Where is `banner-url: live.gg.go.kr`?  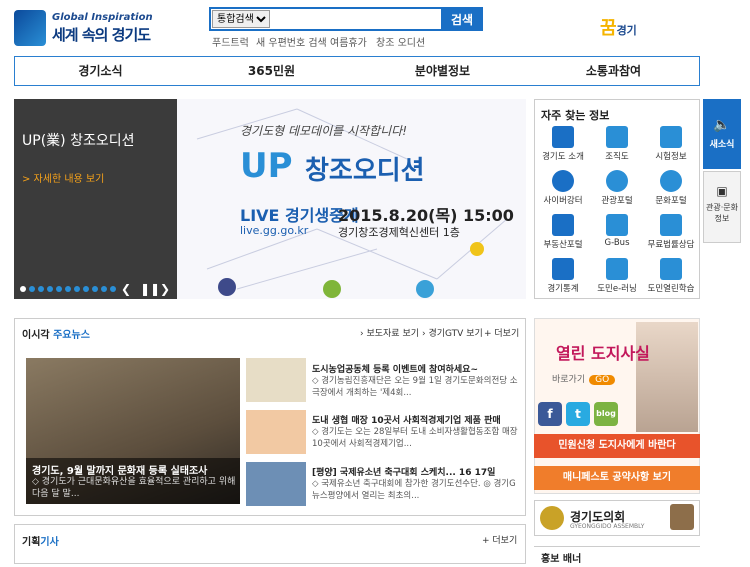
banner-url: live.gg.go.kr is located at coordinates (274, 230).